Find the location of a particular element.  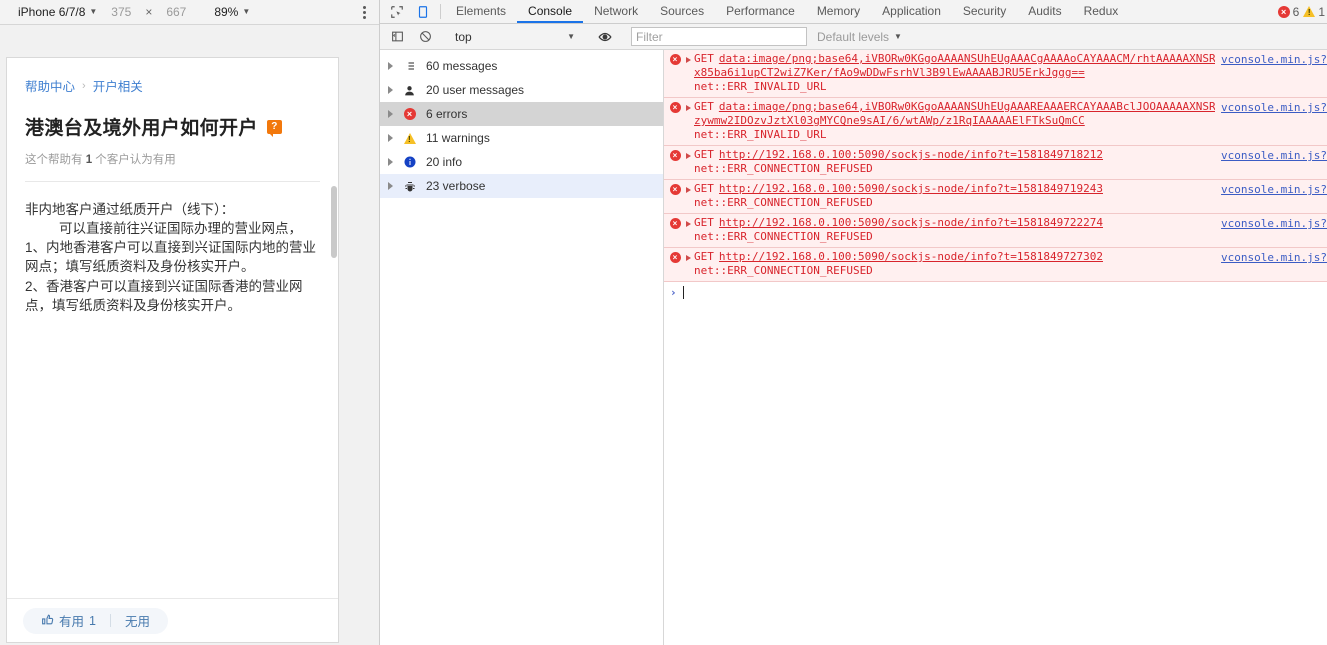

tab-elements: Elements is located at coordinates (481, 11).